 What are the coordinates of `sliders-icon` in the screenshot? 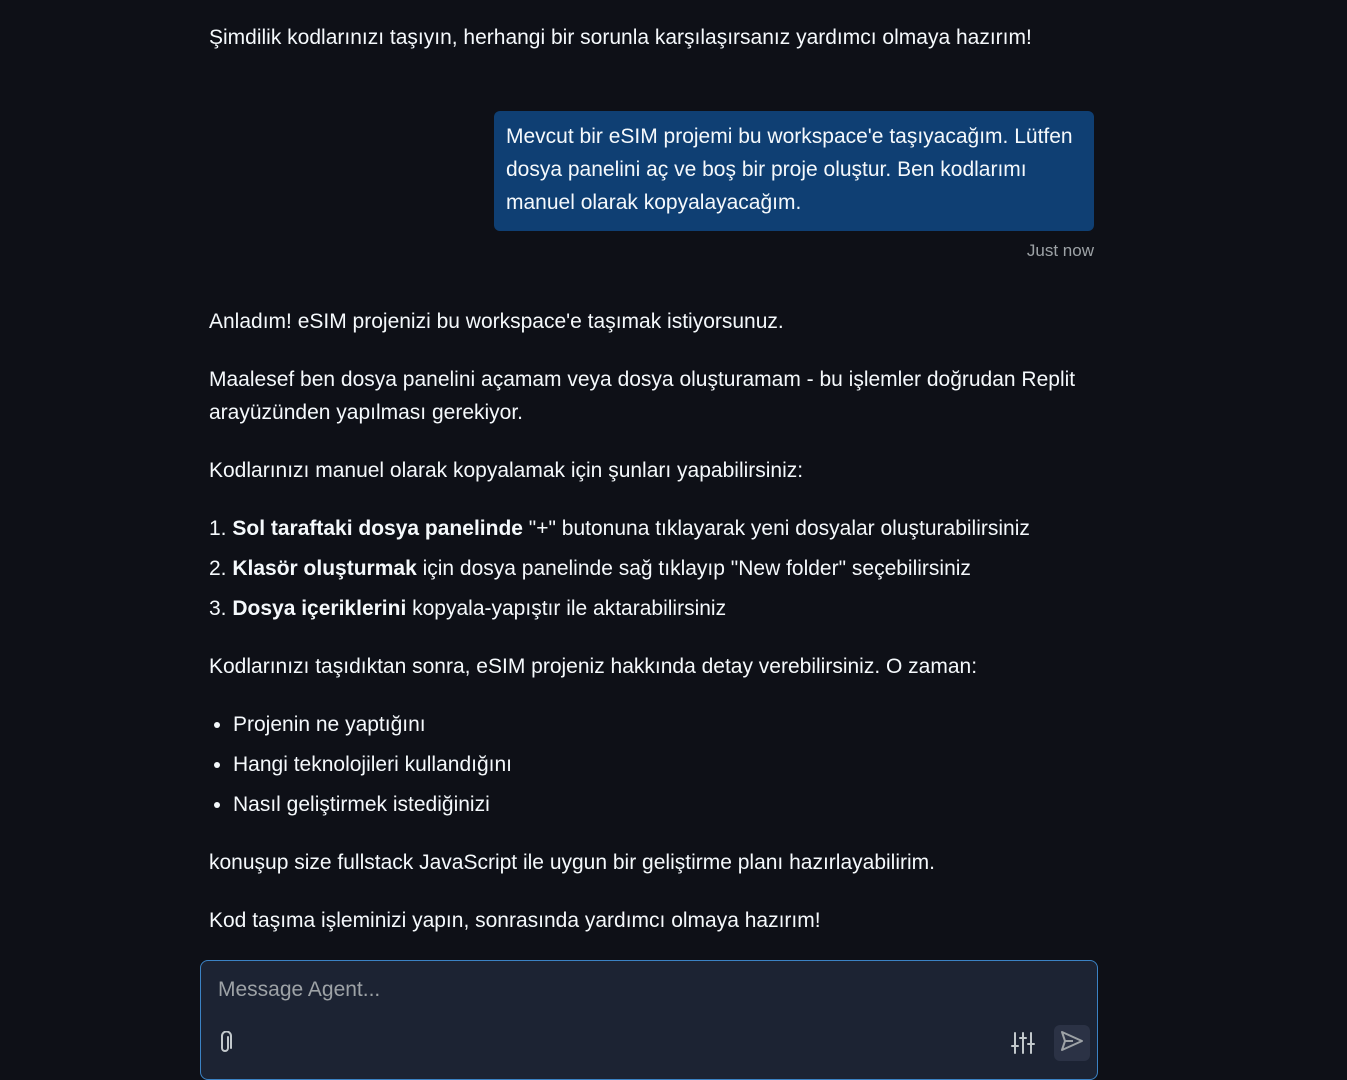 It's located at (1023, 1045).